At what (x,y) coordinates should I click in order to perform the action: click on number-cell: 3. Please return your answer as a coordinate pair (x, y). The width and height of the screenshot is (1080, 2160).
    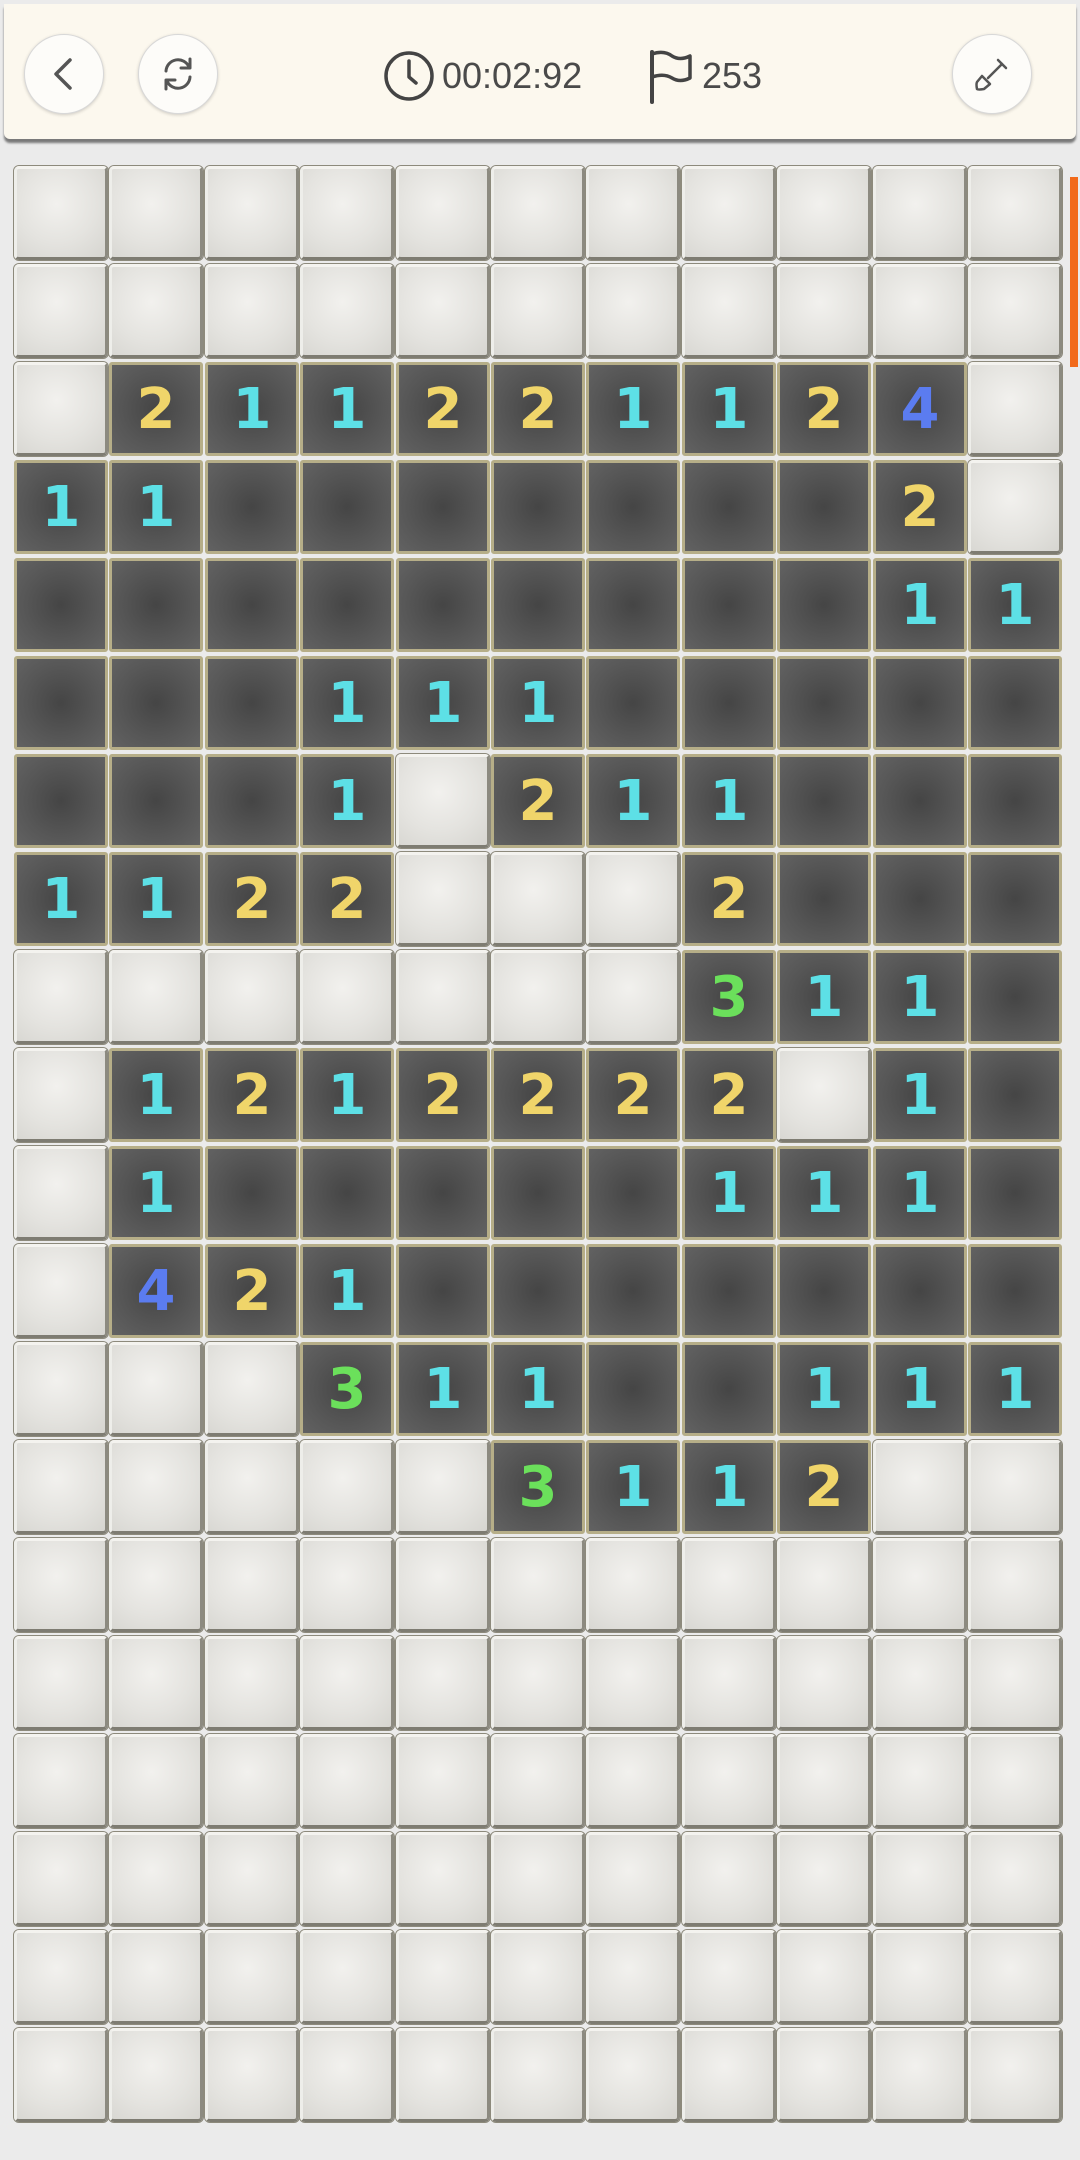
    Looking at the image, I should click on (729, 997).